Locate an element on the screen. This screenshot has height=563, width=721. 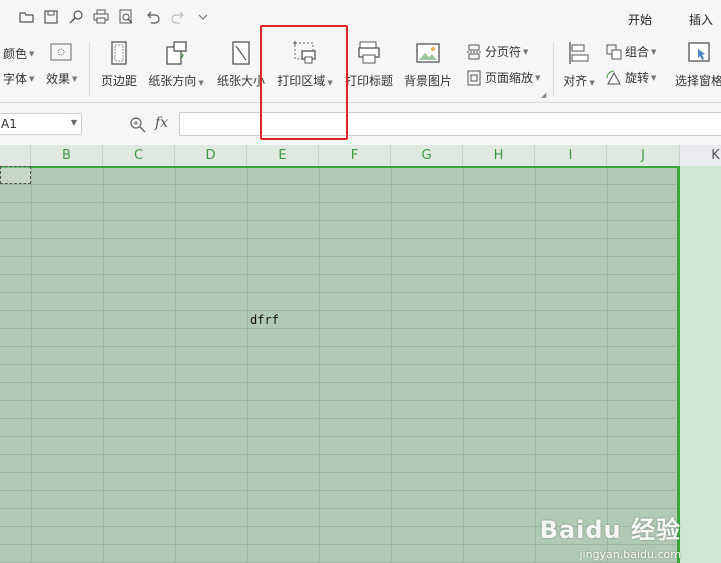
column-header: E is located at coordinates (283, 155).